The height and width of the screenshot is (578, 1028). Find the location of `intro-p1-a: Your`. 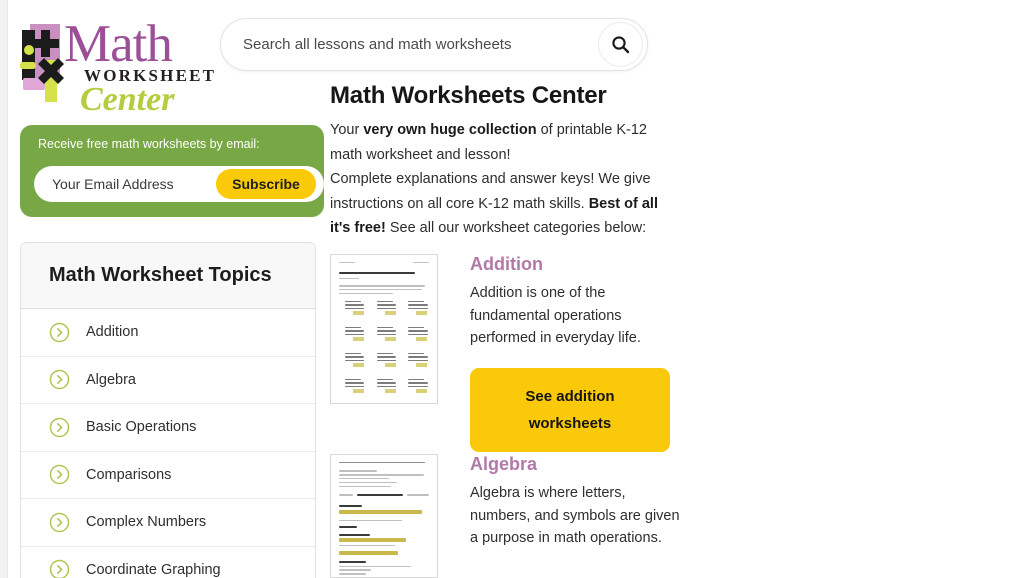

intro-p1-a: Your is located at coordinates (347, 130).